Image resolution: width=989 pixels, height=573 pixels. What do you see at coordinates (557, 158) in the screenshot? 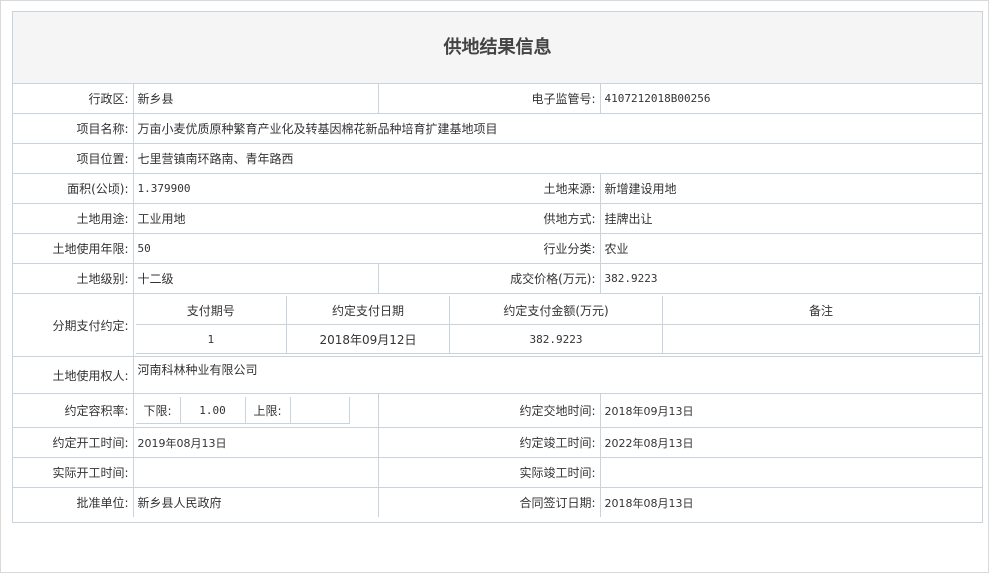
I see `project-location-value: 七里营镇南环路南、青年路西` at bounding box center [557, 158].